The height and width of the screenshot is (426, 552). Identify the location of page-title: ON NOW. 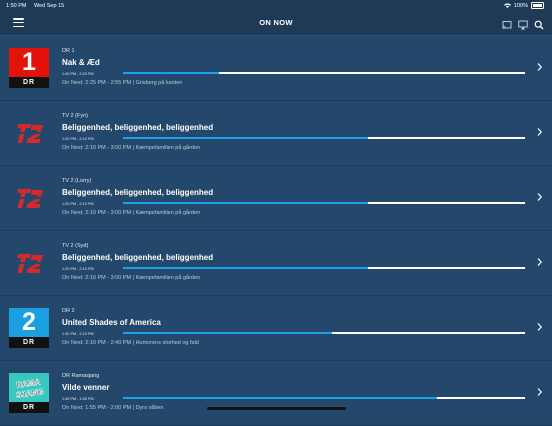
(276, 22).